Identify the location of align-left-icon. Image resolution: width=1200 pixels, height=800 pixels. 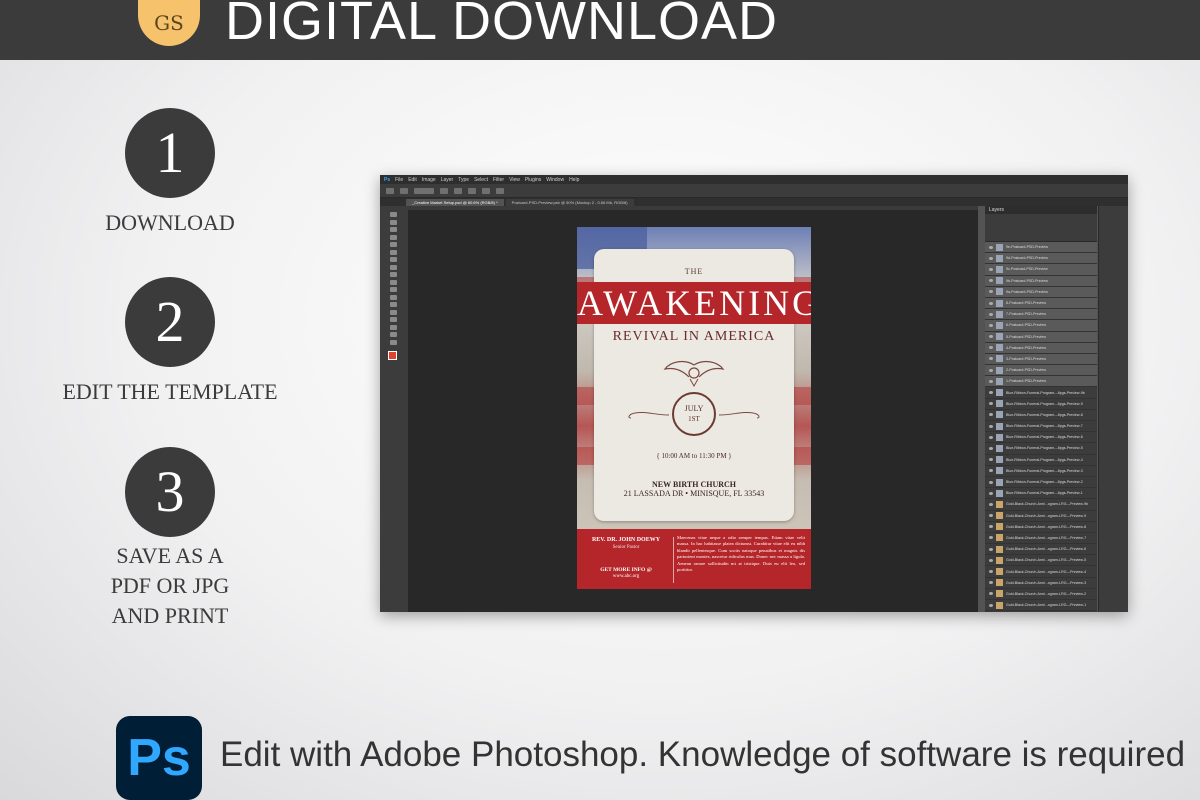
(444, 190).